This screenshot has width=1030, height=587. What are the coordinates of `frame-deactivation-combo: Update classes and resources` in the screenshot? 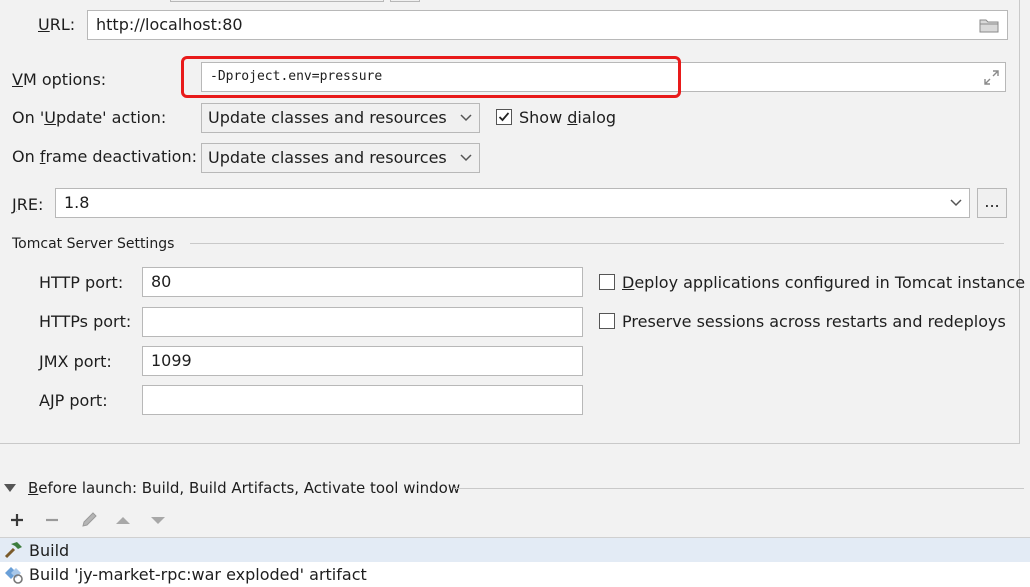 It's located at (340, 158).